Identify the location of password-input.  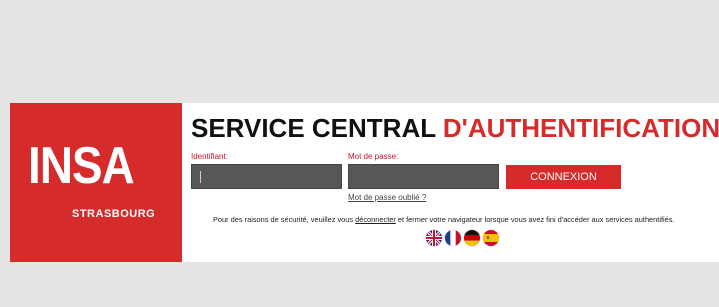
(423, 176).